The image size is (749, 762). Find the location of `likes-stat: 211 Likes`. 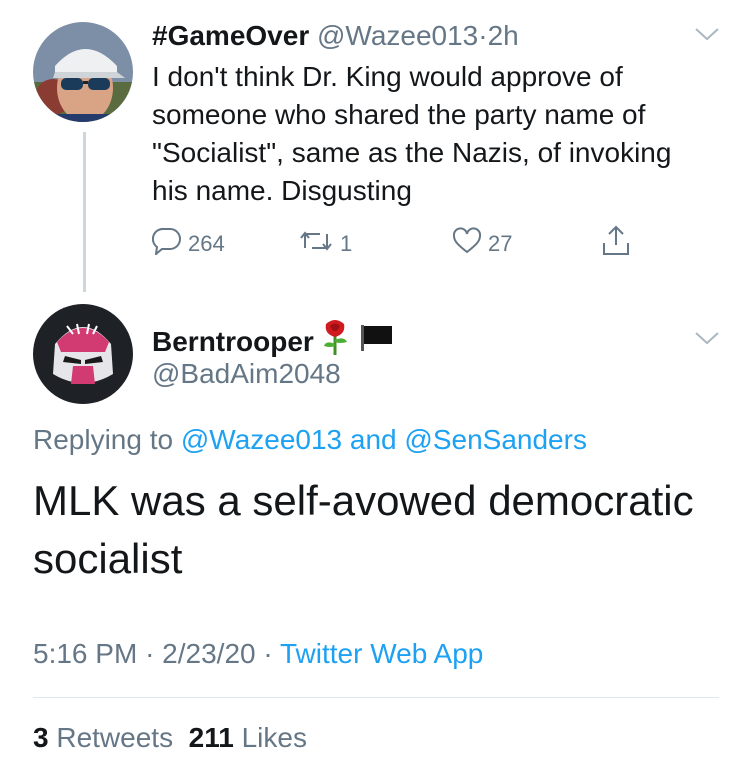

likes-stat: 211 Likes is located at coordinates (248, 737).